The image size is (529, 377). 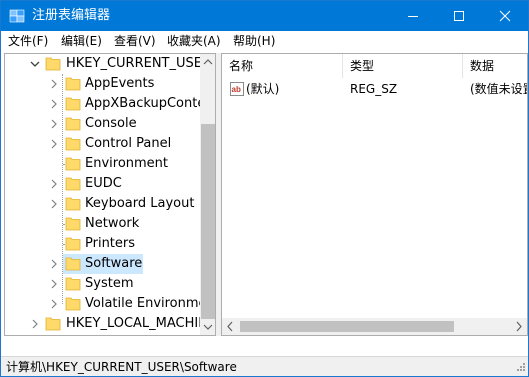 I want to click on tree-node-eudc: EUDC, so click(x=102, y=184).